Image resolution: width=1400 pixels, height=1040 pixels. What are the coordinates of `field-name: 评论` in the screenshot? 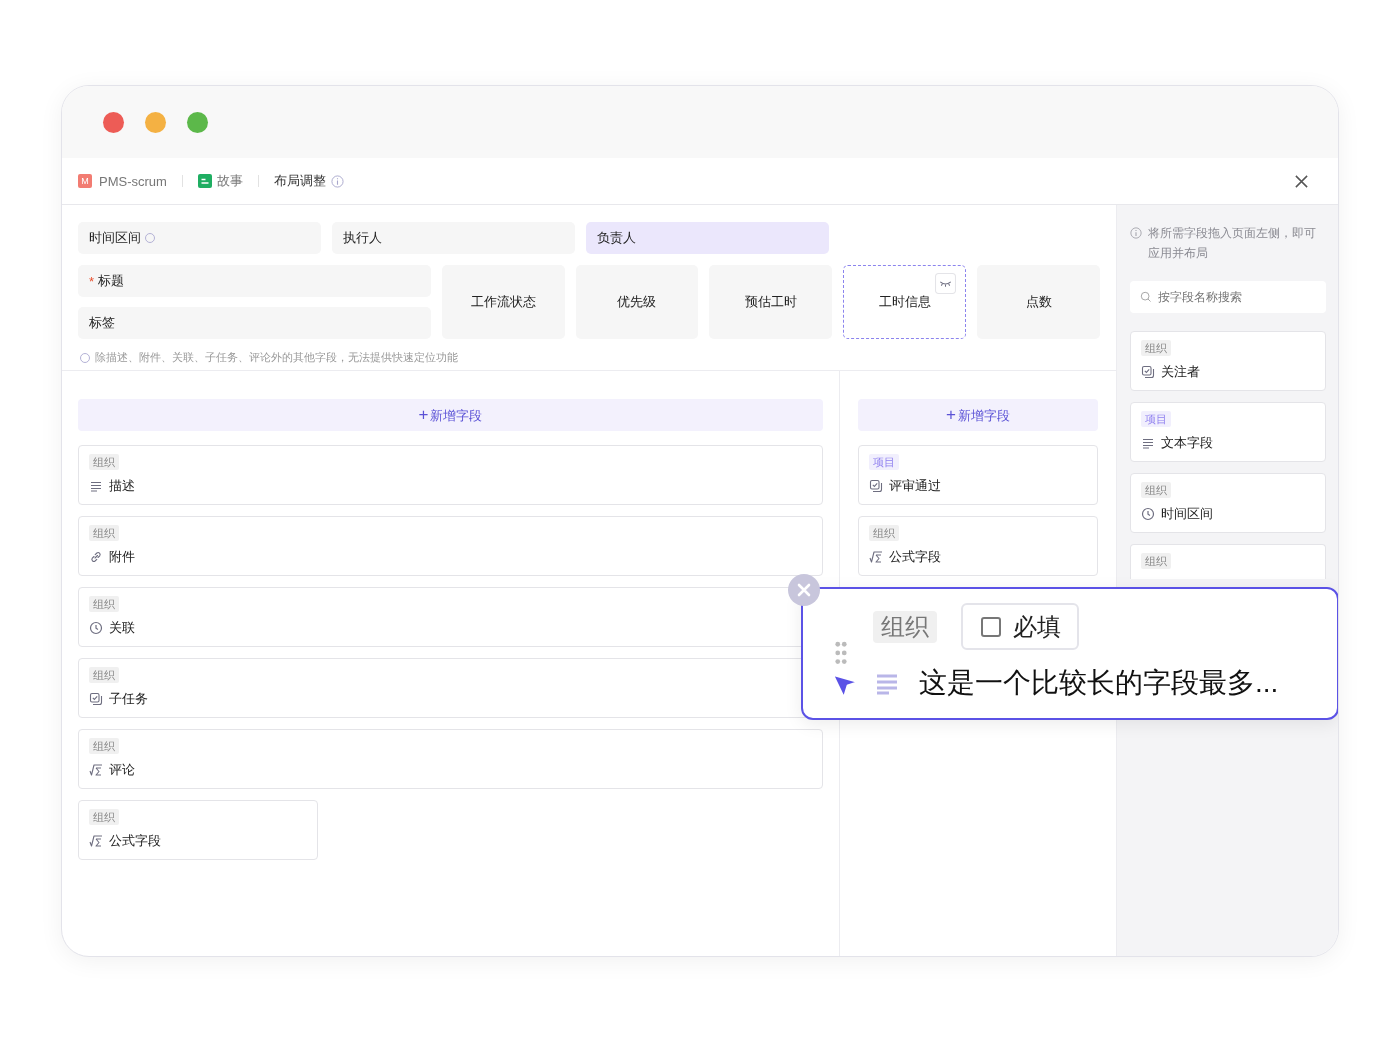 It's located at (122, 770).